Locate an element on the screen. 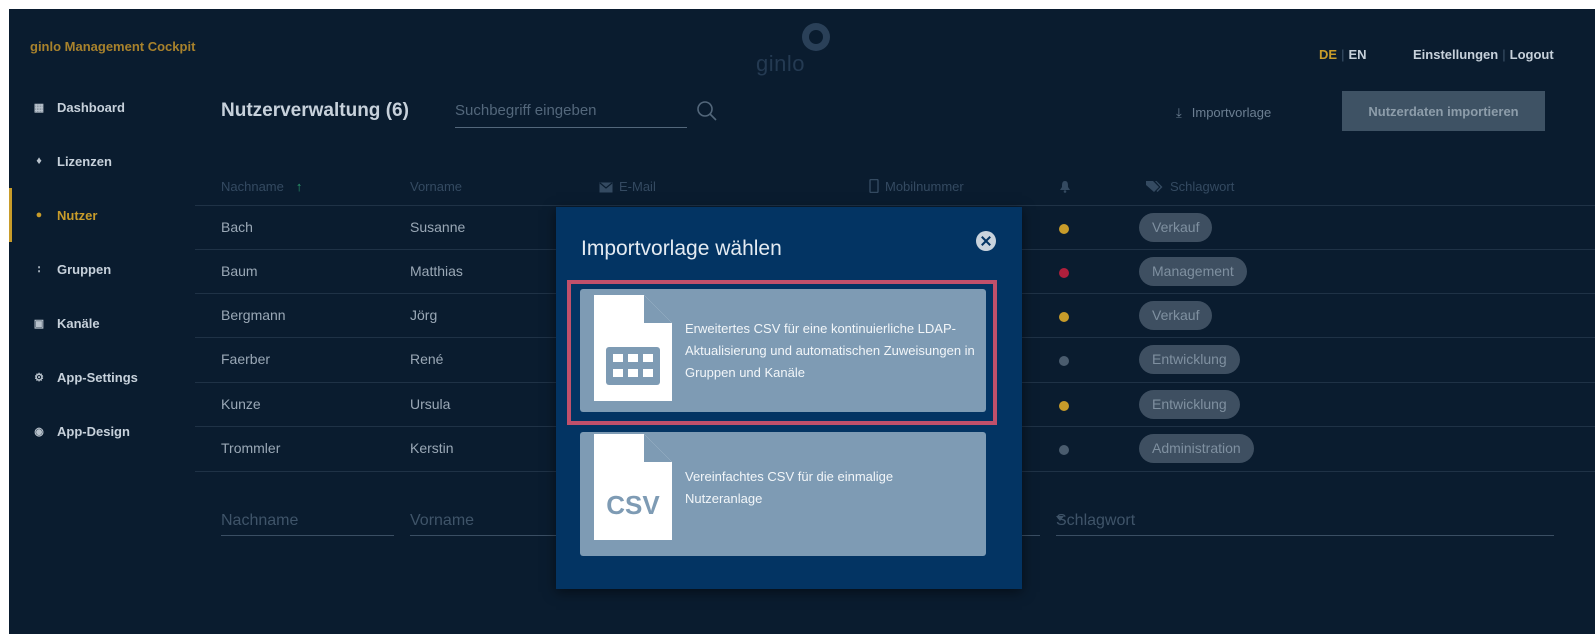 This screenshot has height=634, width=1595. cell-lastname: Bach is located at coordinates (237, 227).